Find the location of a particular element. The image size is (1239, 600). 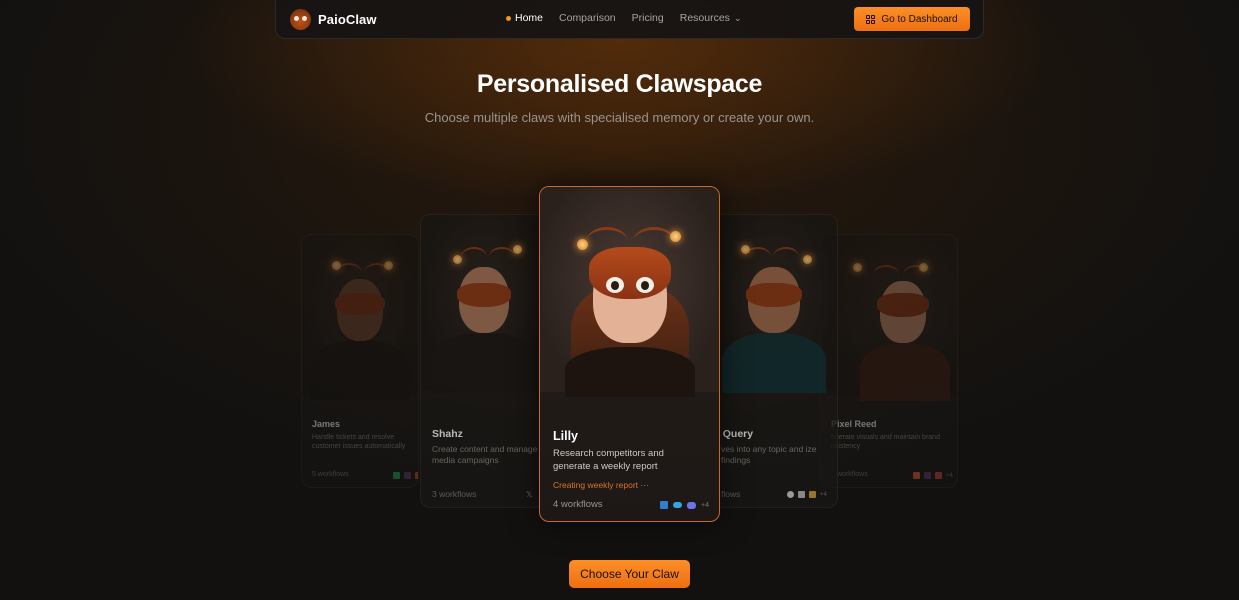

nav-item-label: Pricing is located at coordinates (647, 18).